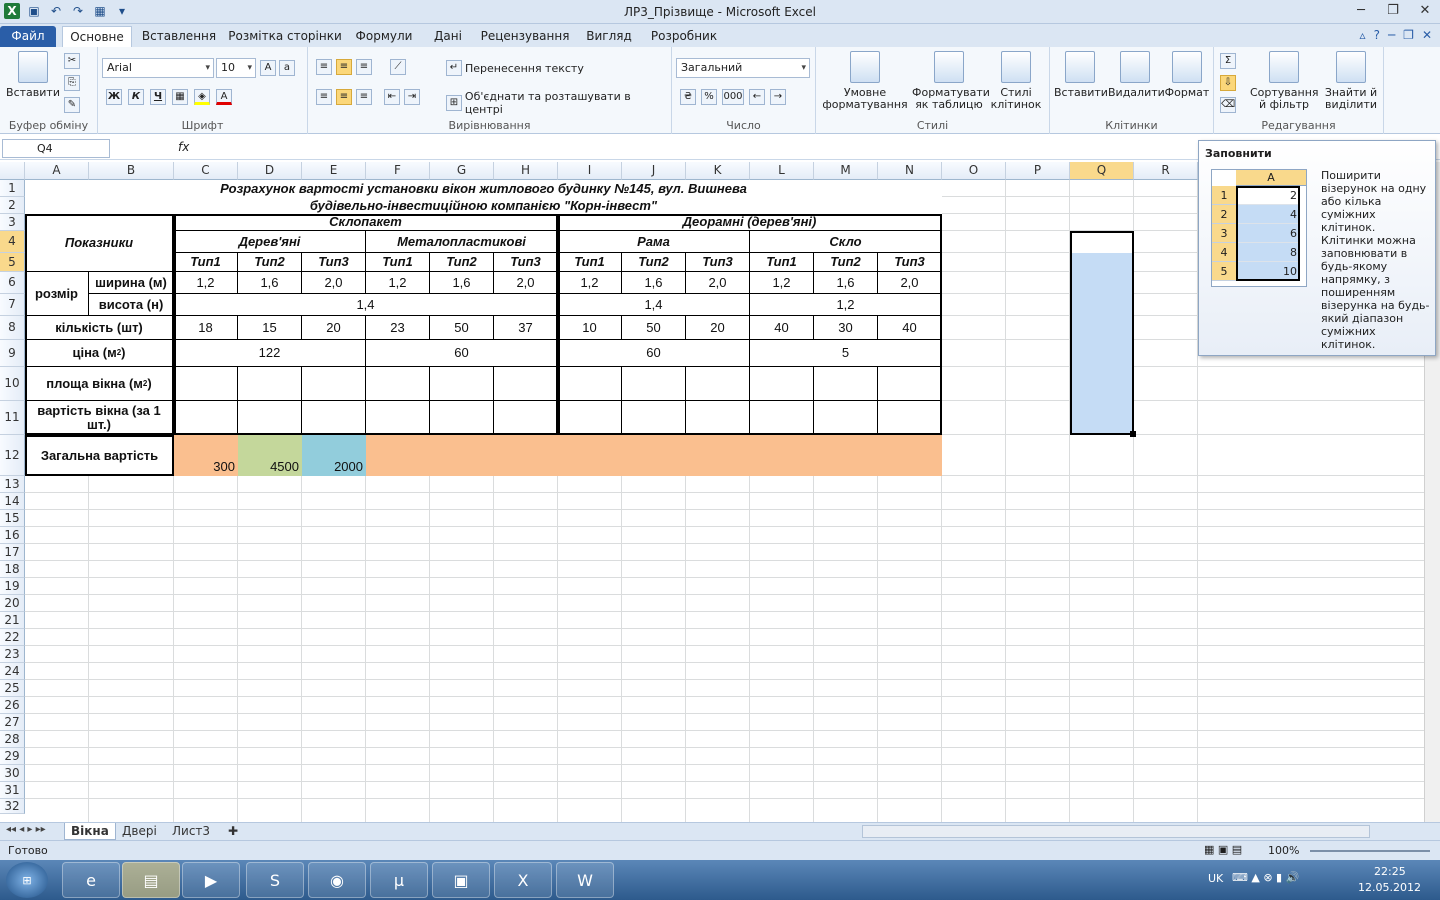  Describe the element at coordinates (865, 81) in the screenshot. I see `conditional-format-button: Умовне форматування` at that location.